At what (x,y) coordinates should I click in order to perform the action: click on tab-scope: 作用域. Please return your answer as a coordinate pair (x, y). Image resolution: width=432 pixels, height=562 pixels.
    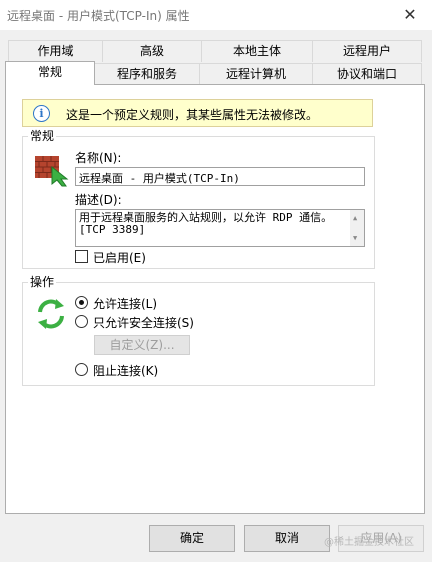
    Looking at the image, I should click on (55, 51).